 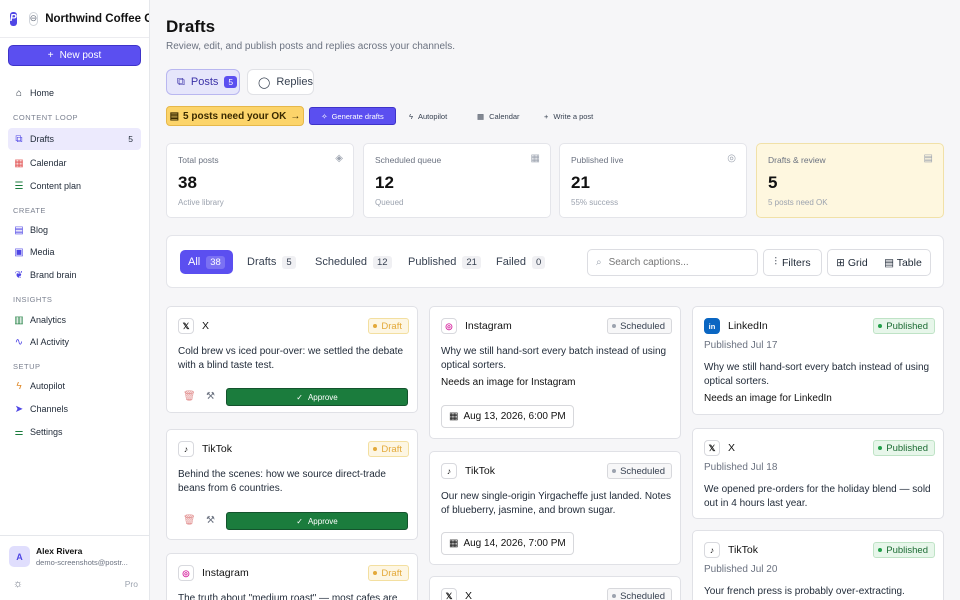 I want to click on filter-tab-scheduled: Scheduled 12, so click(x=353, y=262).